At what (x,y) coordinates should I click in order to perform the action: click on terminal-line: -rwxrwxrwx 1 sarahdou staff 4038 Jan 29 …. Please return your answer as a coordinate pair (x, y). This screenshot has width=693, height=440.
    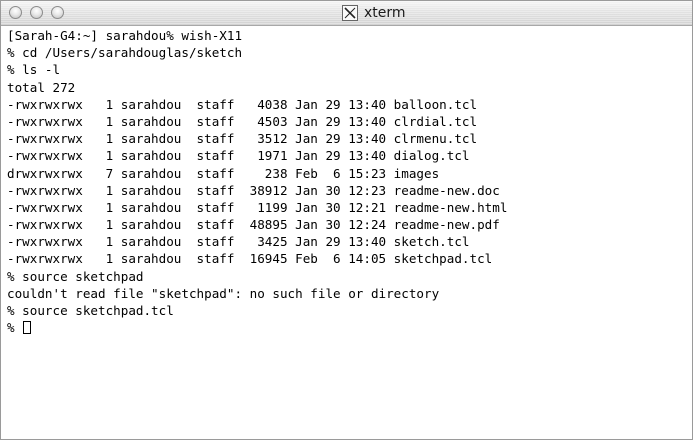
    Looking at the image, I should click on (242, 104).